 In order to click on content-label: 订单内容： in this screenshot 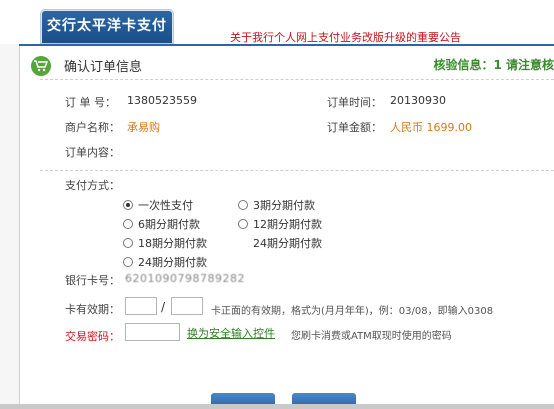, I will do `click(92, 152)`.